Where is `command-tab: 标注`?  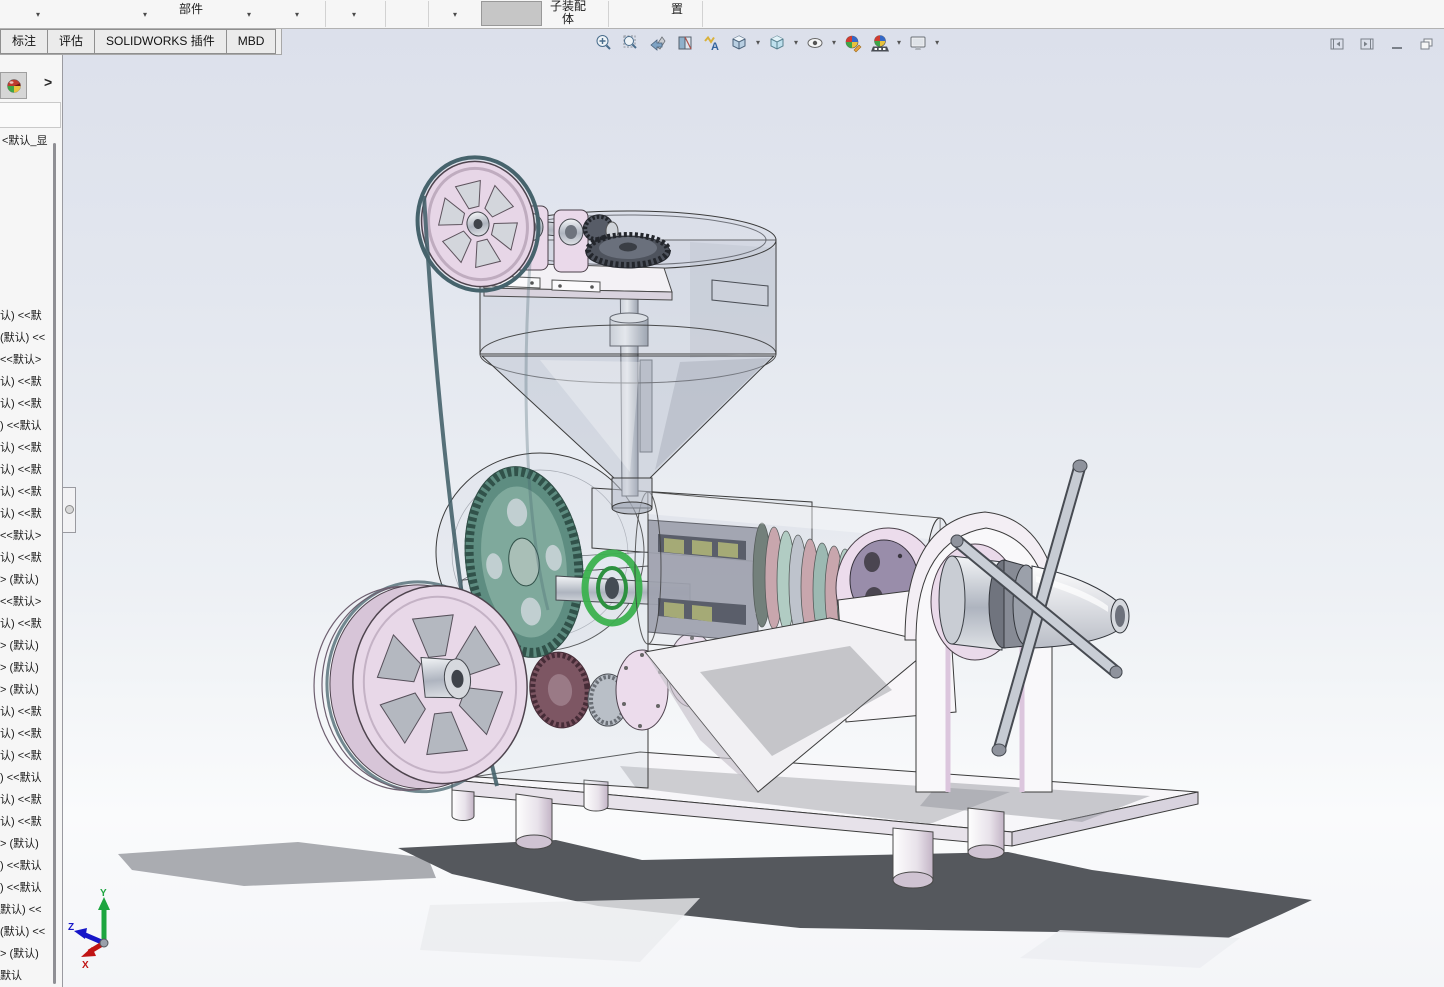 command-tab: 标注 is located at coordinates (24, 41).